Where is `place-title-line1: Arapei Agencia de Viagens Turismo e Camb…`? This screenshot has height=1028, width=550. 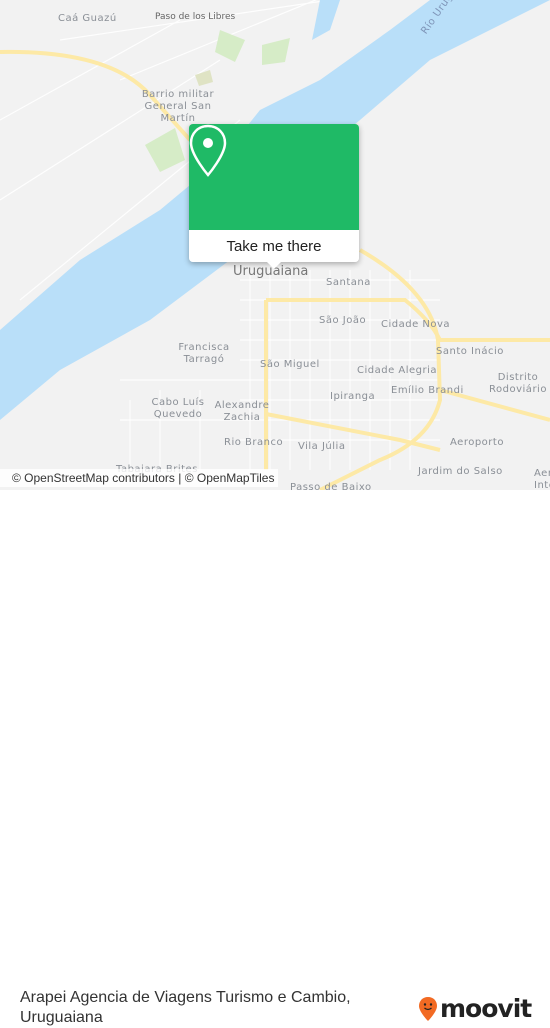
place-title-line1: Arapei Agencia de Viagens Turismo e Camb… is located at coordinates (185, 997).